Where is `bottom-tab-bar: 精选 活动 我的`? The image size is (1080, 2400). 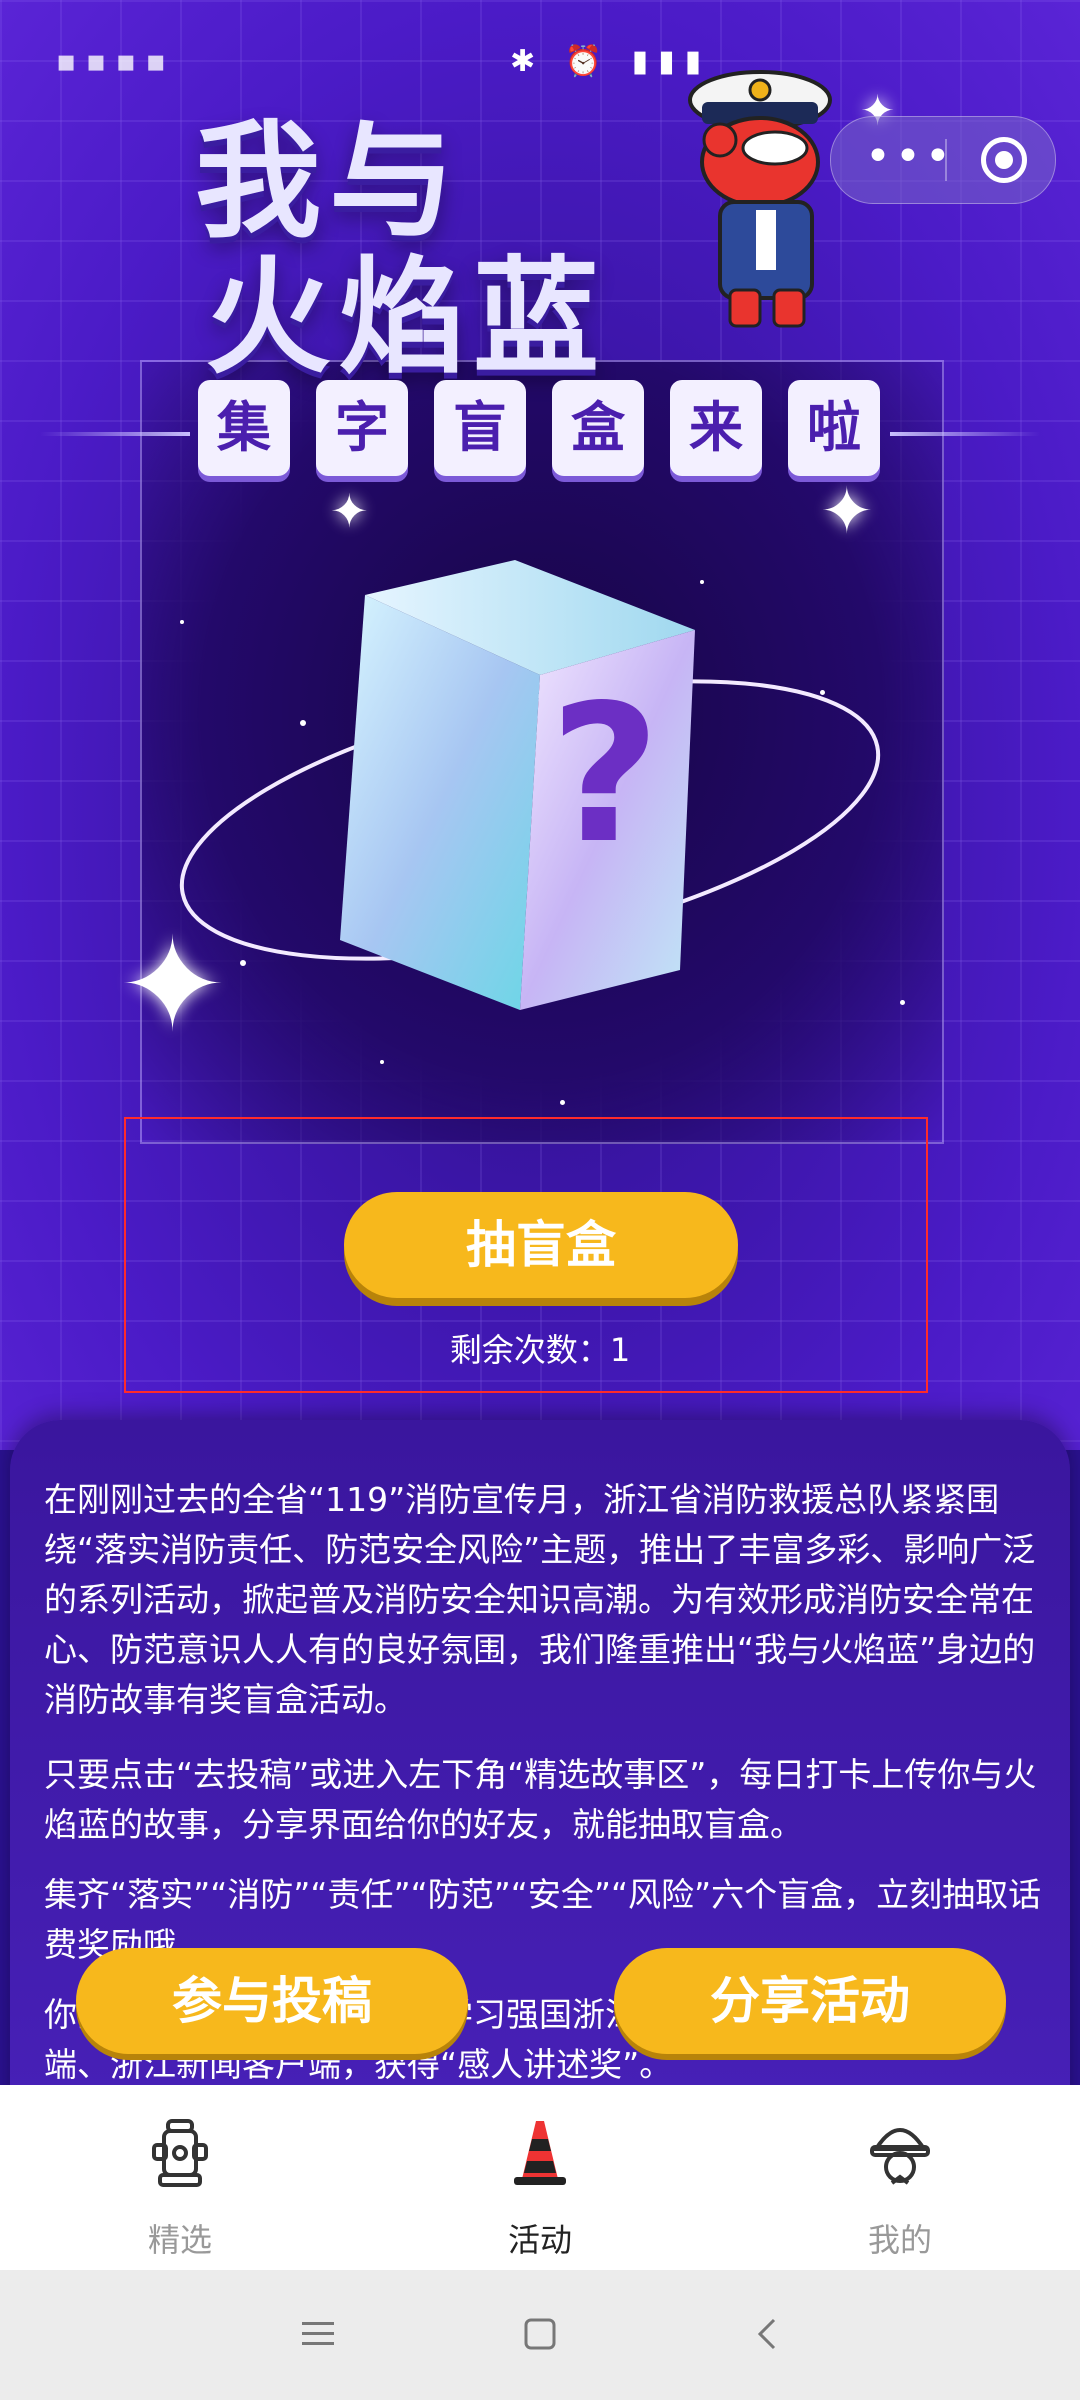 bottom-tab-bar: 精选 活动 我的 is located at coordinates (540, 2177).